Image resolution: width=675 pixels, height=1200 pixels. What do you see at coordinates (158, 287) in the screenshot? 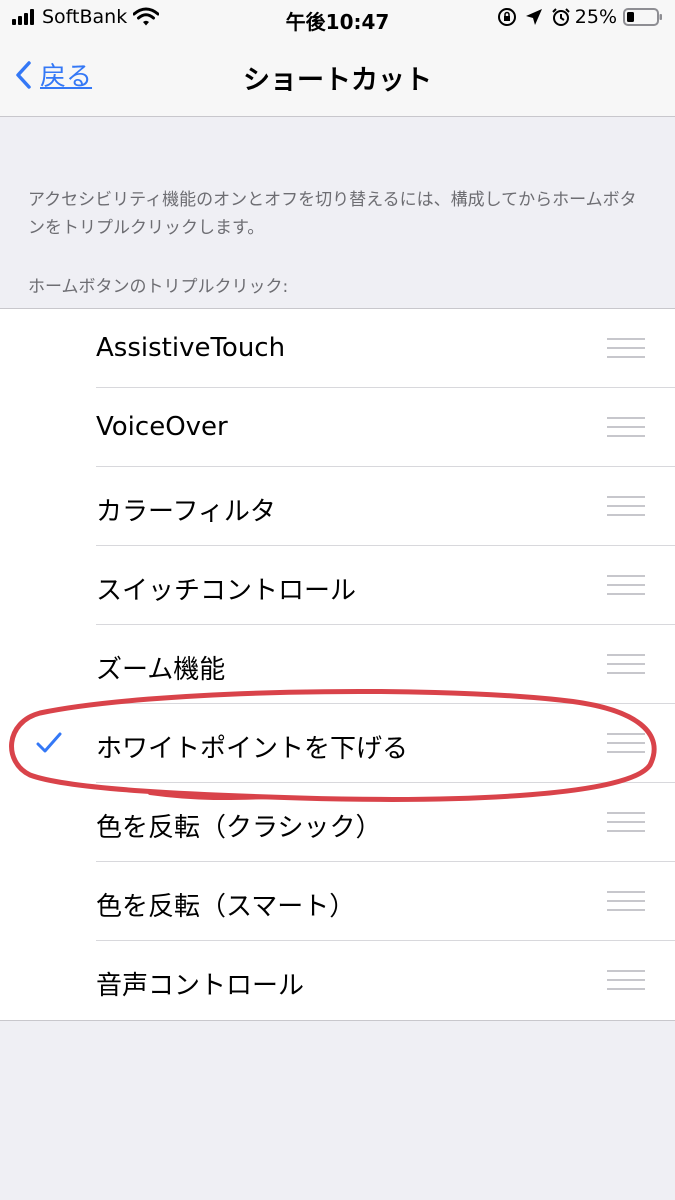
I see `section-header: ホームボタンのトリプルクリック:` at bounding box center [158, 287].